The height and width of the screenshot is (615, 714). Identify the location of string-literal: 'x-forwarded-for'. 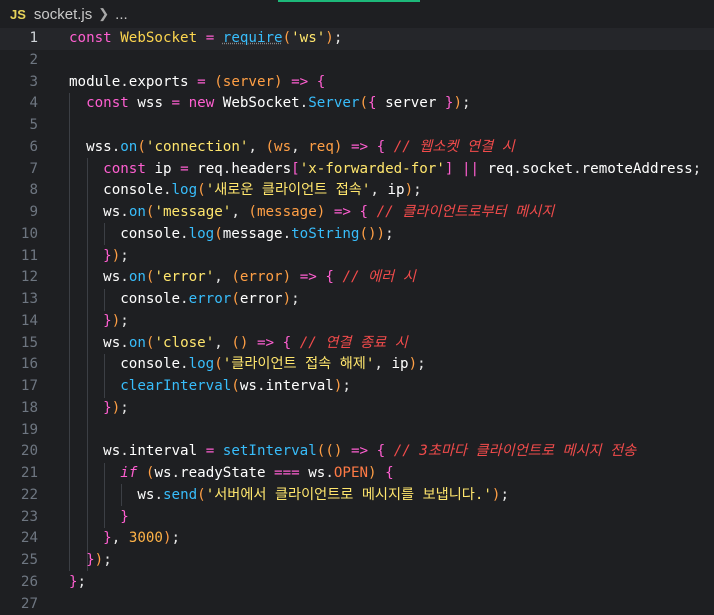
(372, 169).